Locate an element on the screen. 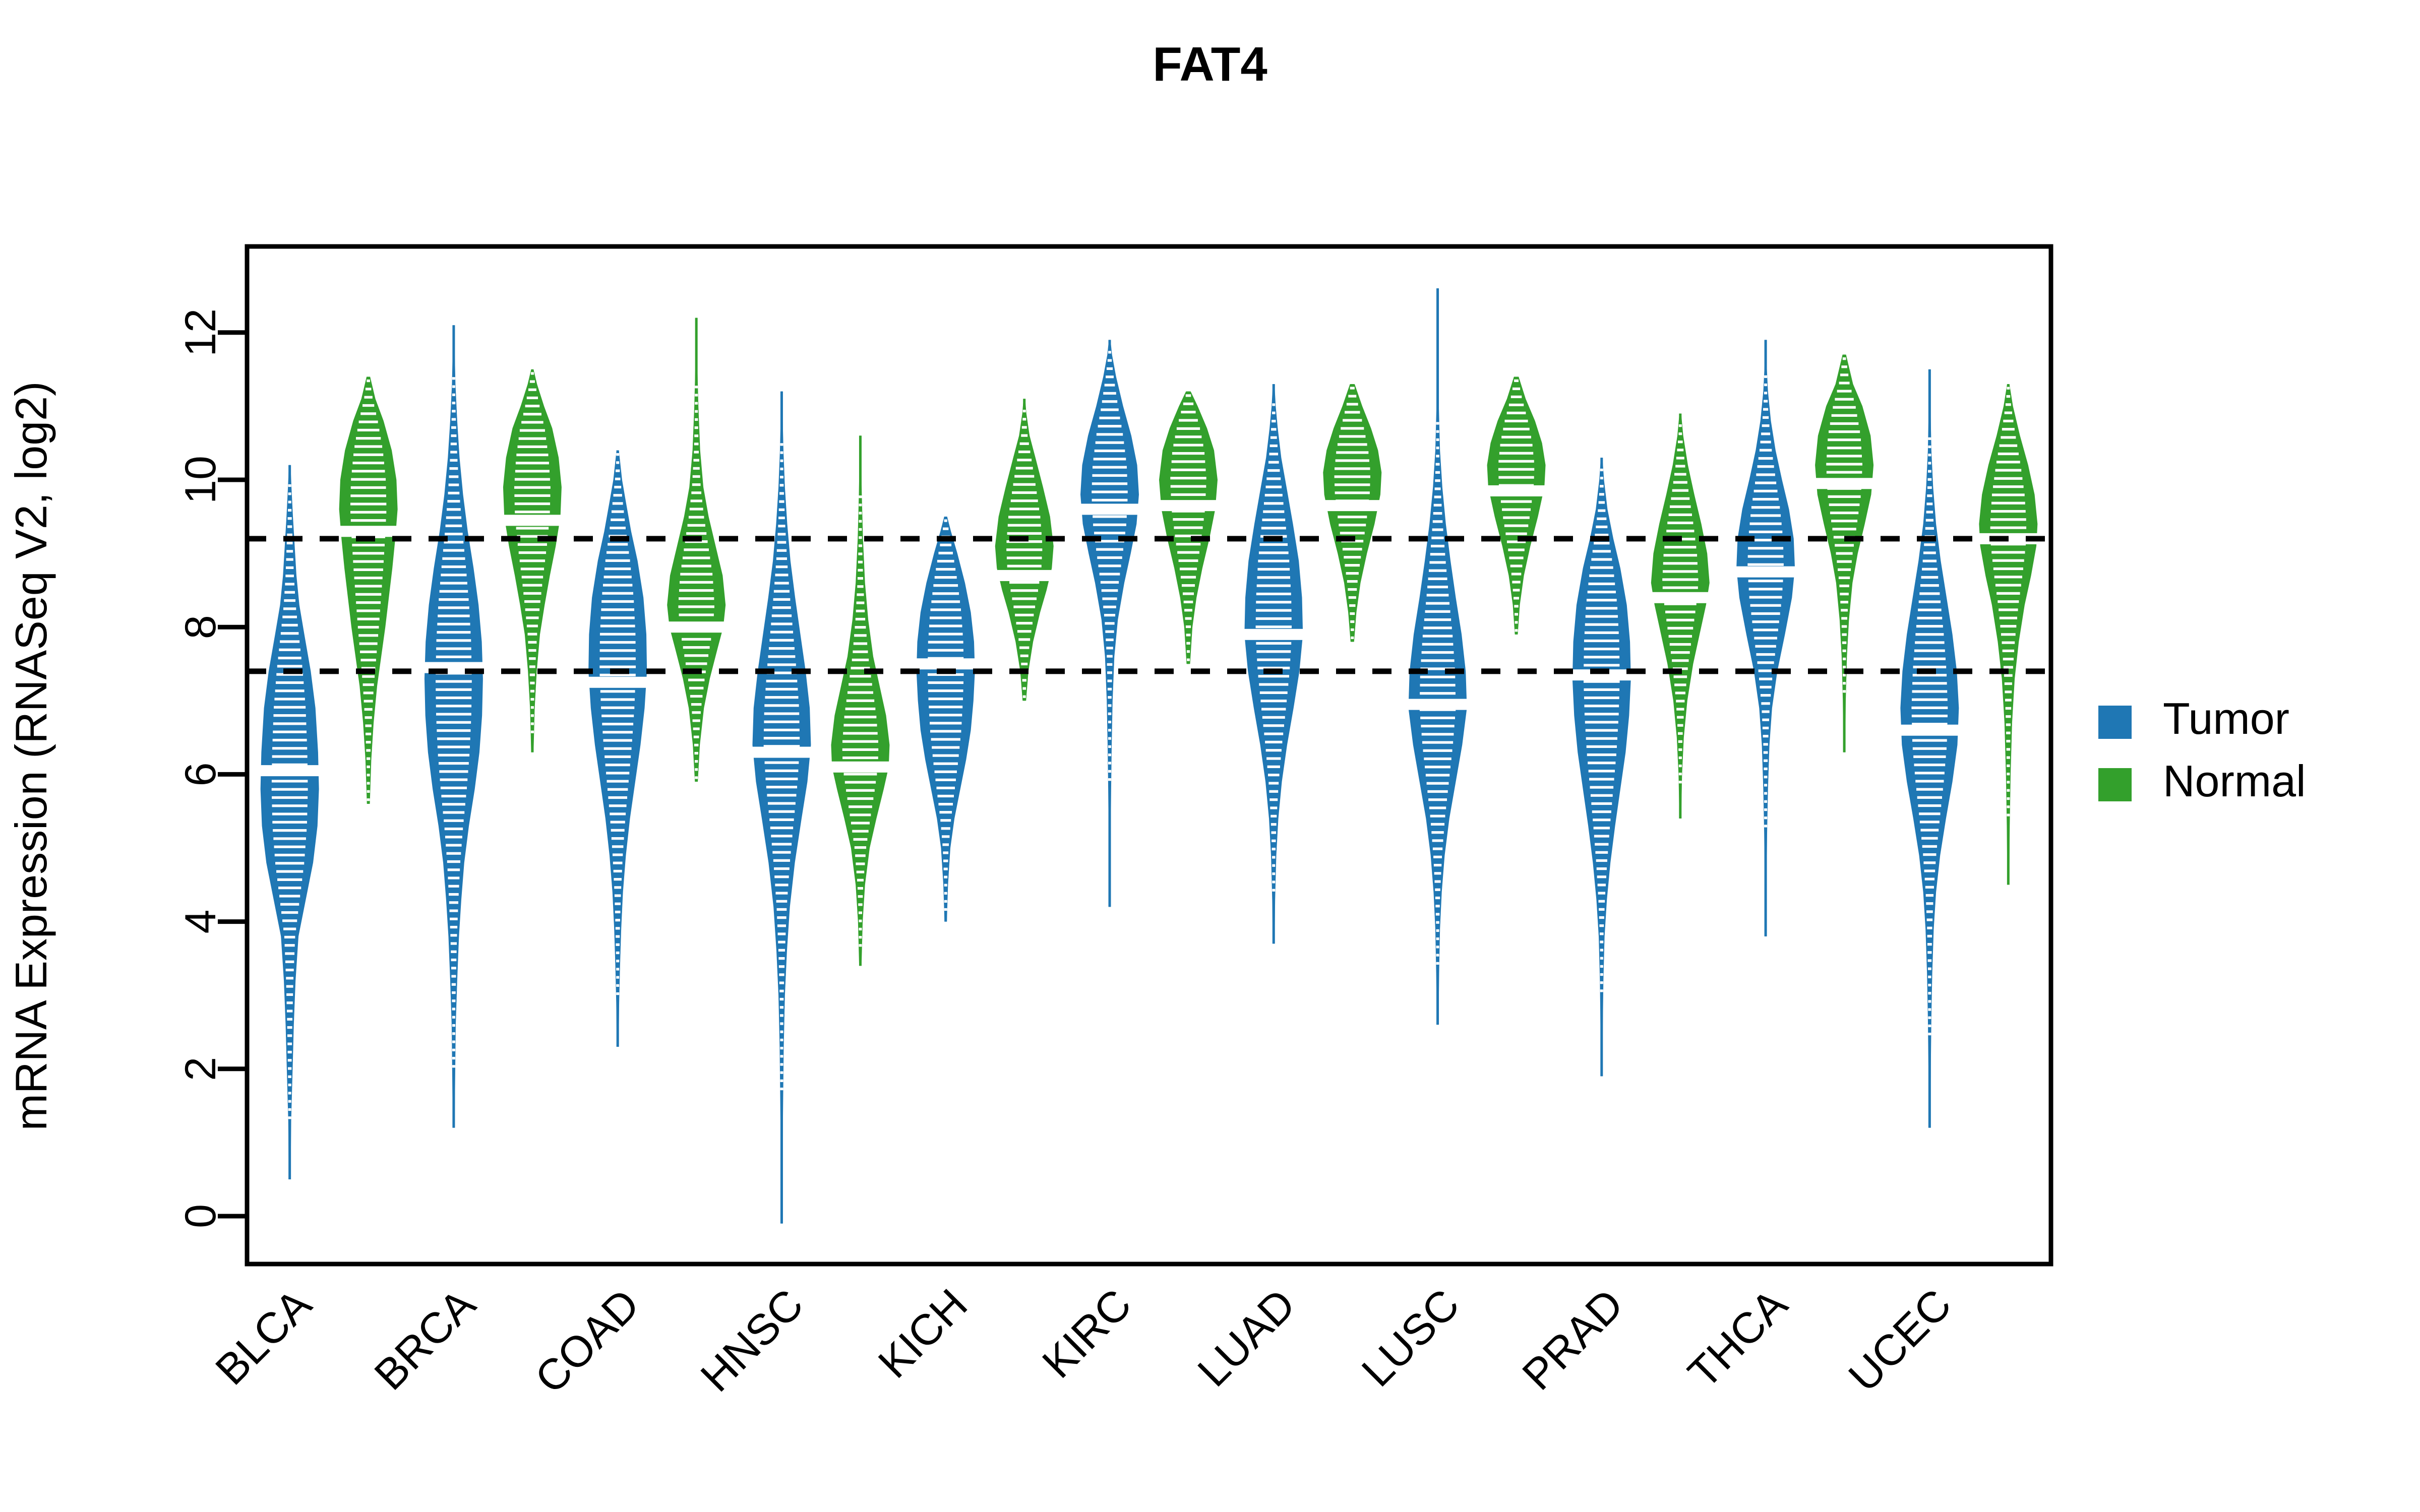 The height and width of the screenshot is (1512, 2420). median-line is located at coordinates (1516, 491).